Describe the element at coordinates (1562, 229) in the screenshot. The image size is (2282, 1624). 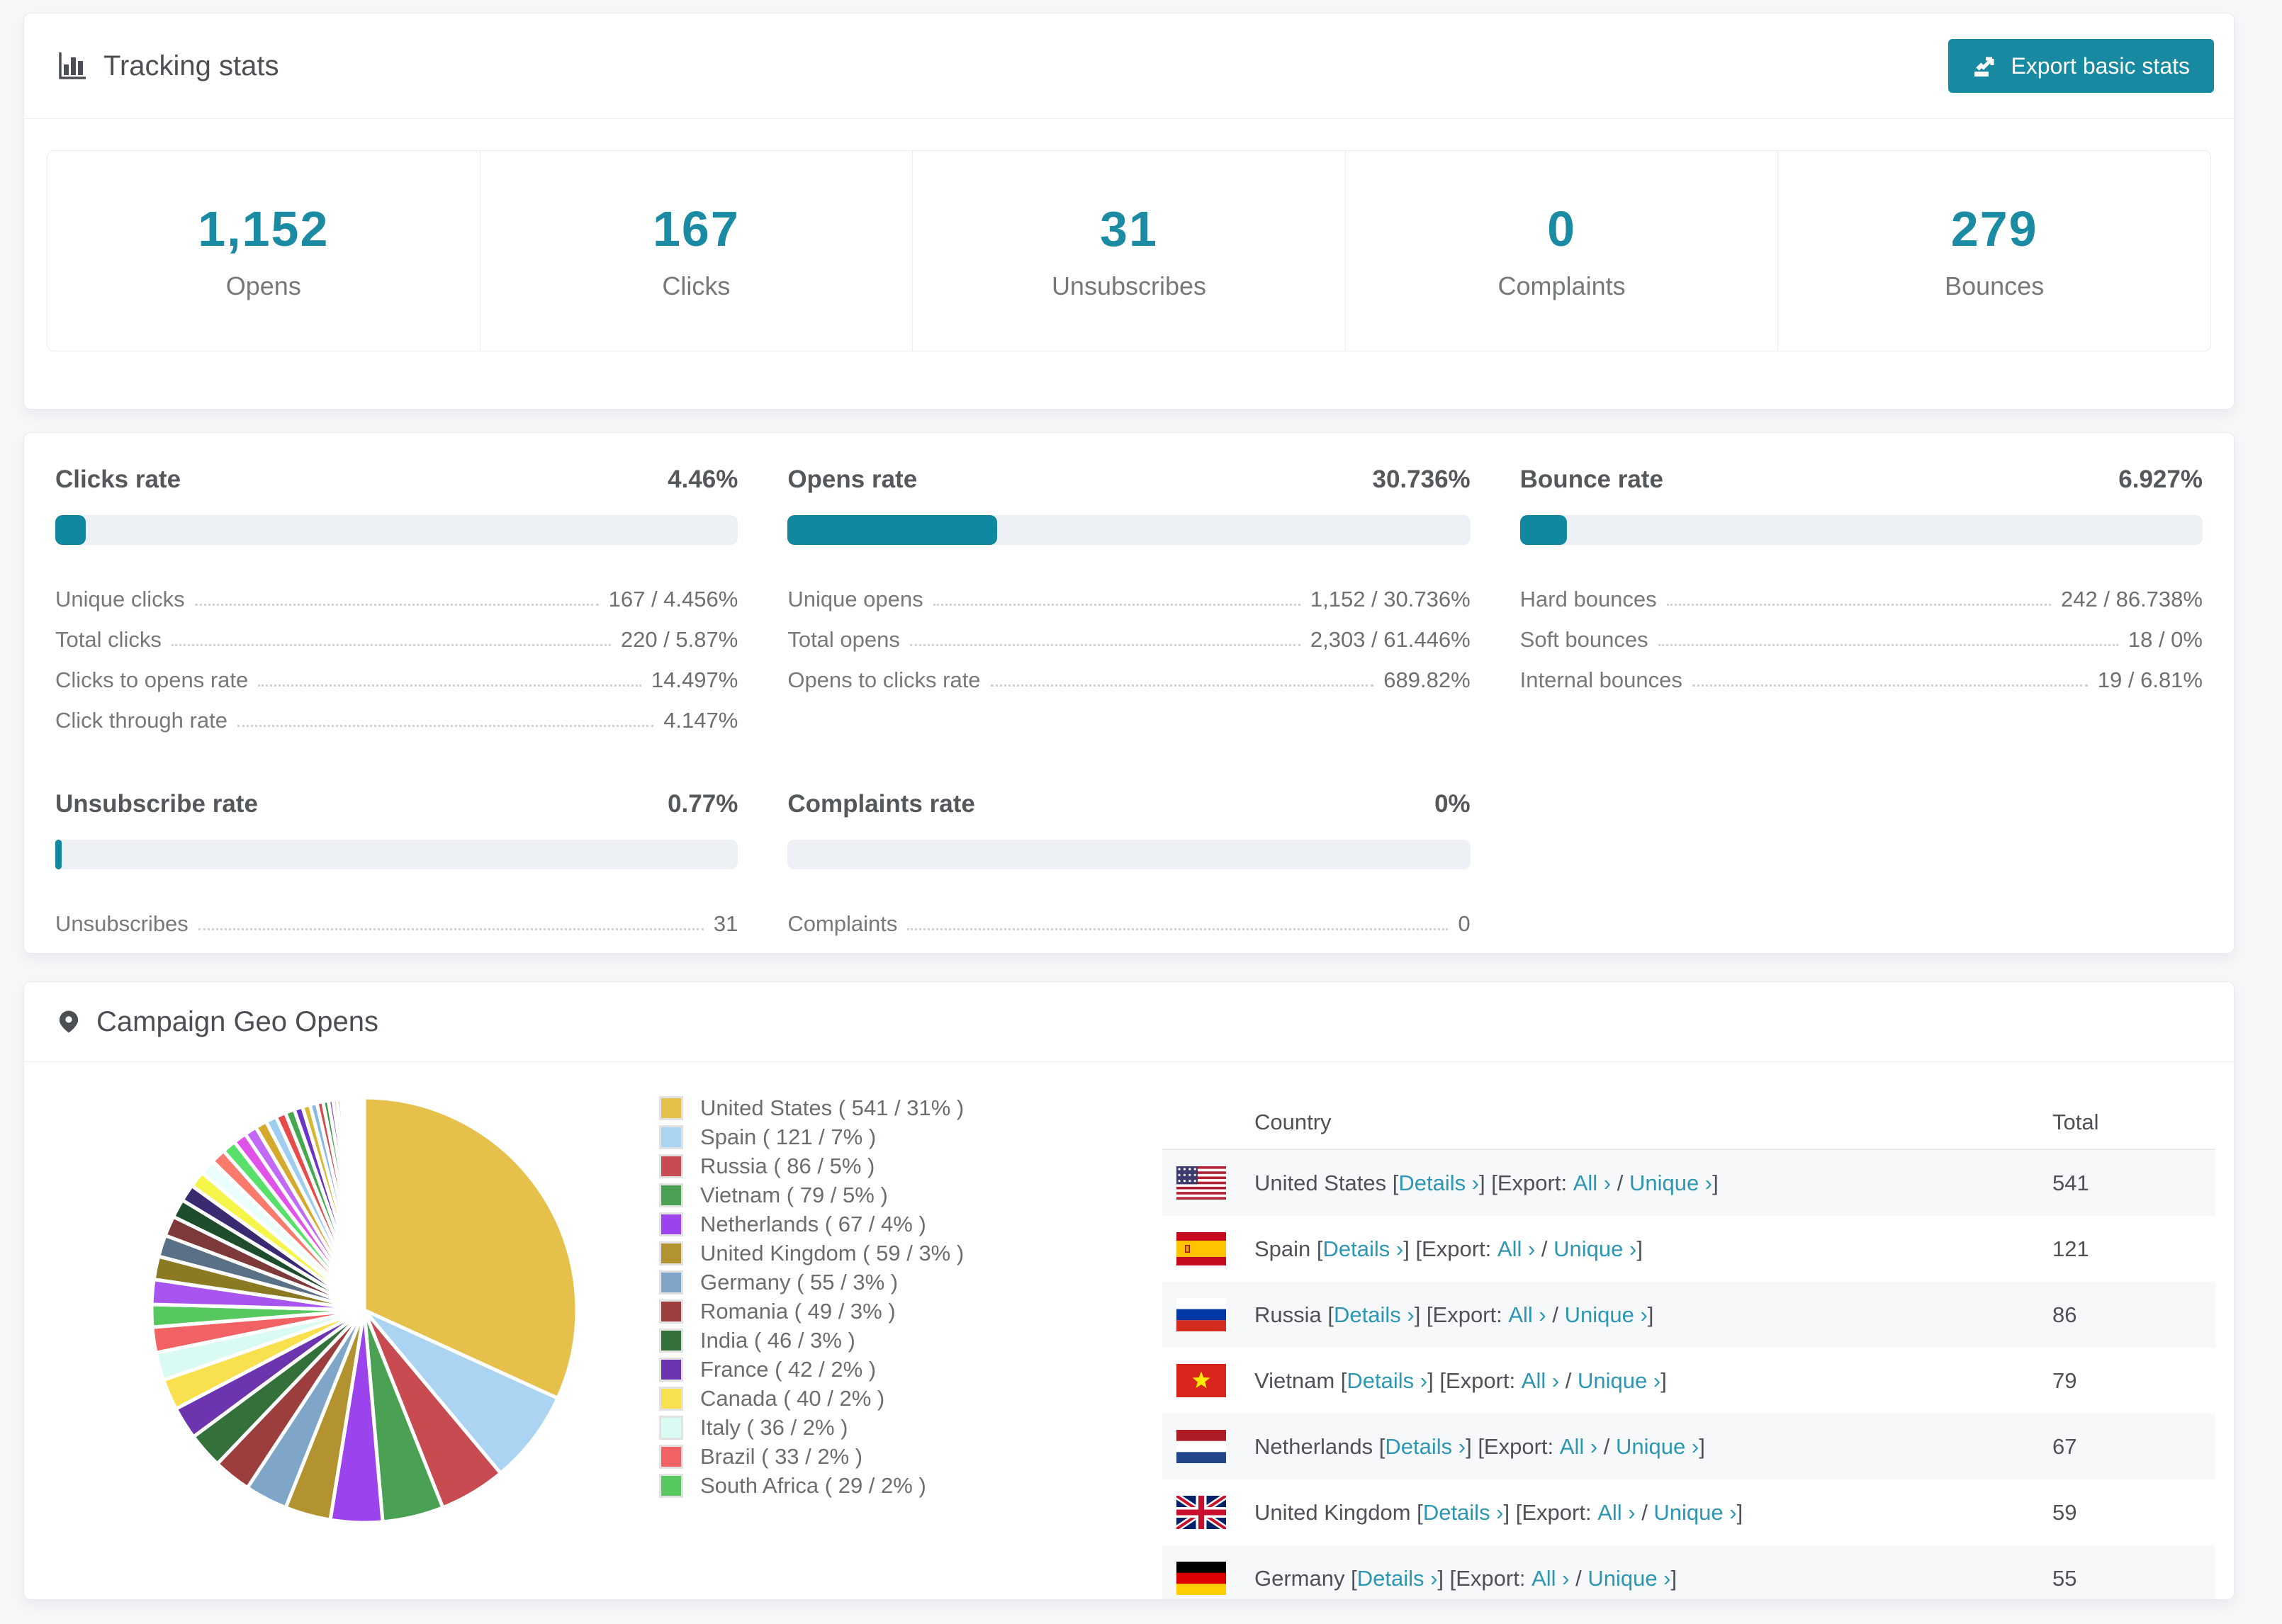
I see `stat-value: 0` at that location.